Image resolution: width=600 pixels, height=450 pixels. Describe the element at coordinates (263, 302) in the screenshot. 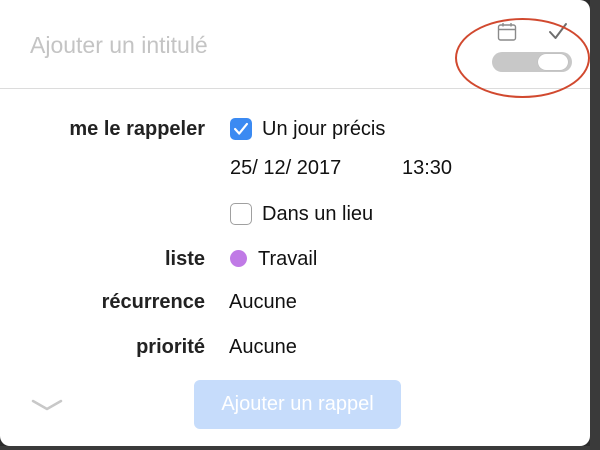

I see `recurrence-value: Aucune` at that location.